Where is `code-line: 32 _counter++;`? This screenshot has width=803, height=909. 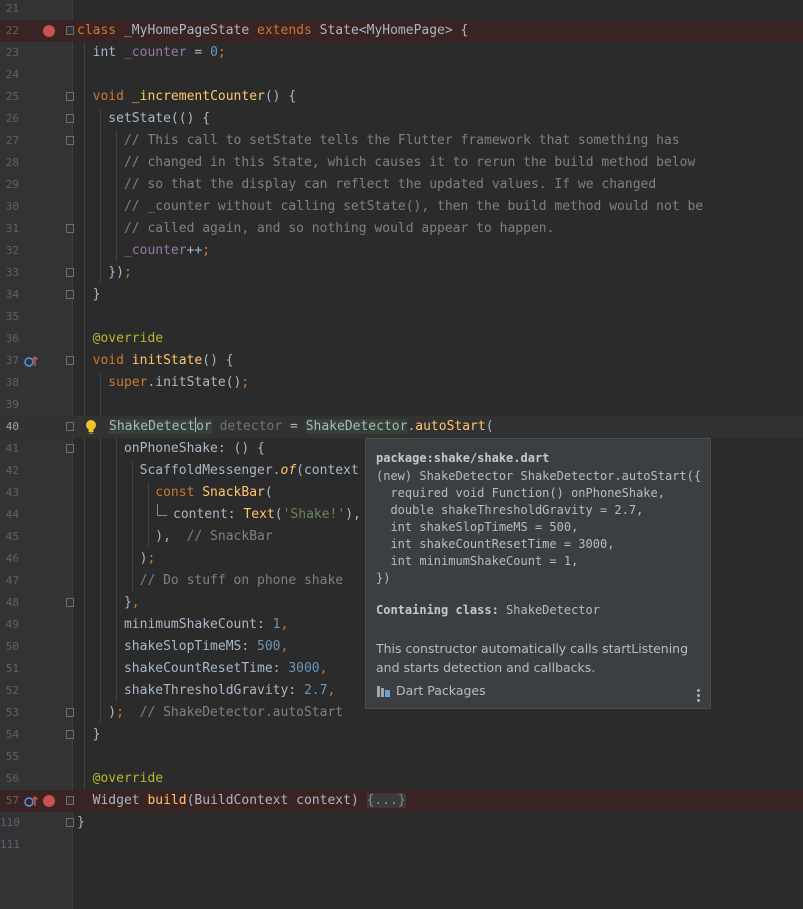 code-line: 32 _counter++; is located at coordinates (401, 251).